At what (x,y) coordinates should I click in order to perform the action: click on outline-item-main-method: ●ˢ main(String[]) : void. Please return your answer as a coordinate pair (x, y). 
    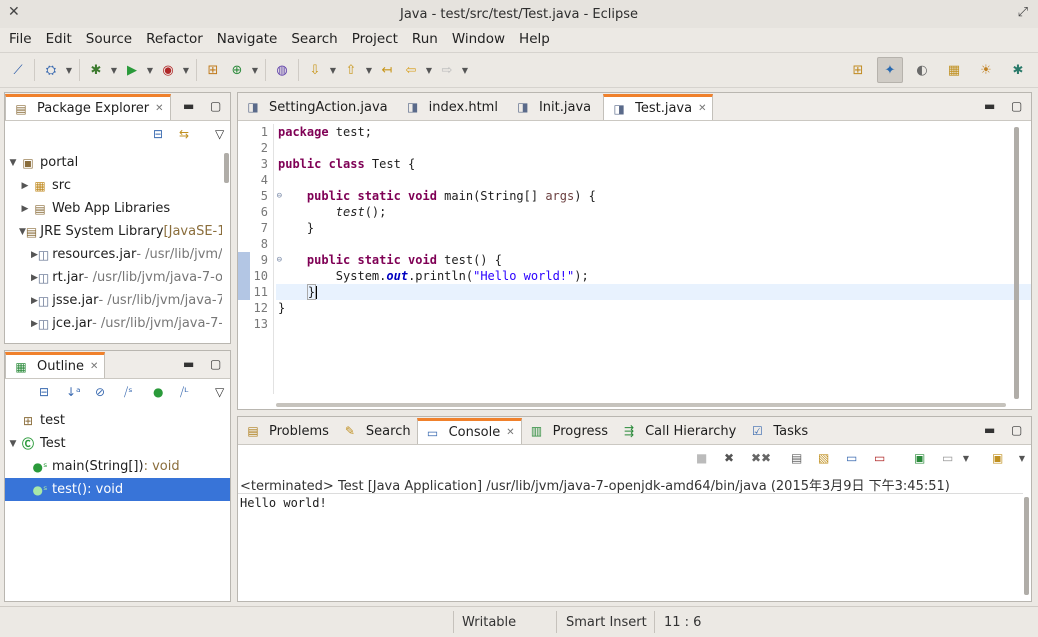
    Looking at the image, I should click on (117, 466).